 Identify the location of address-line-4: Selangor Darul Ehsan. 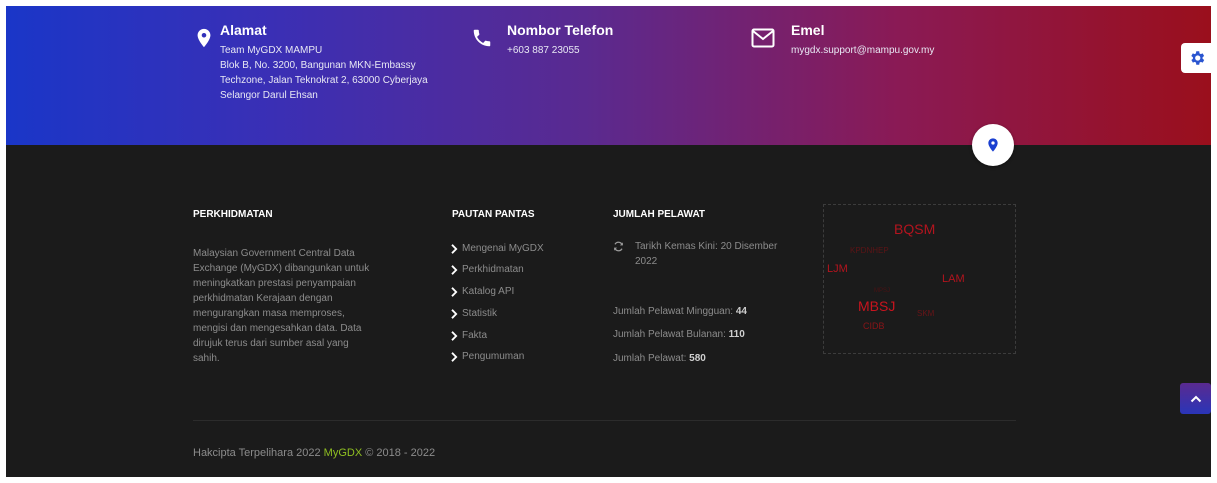
(269, 95).